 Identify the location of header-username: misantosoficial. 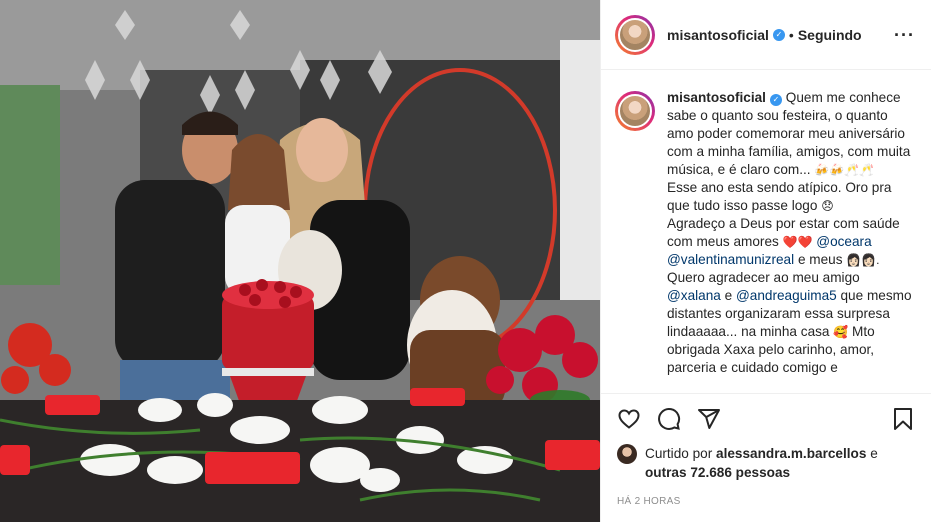
(718, 35).